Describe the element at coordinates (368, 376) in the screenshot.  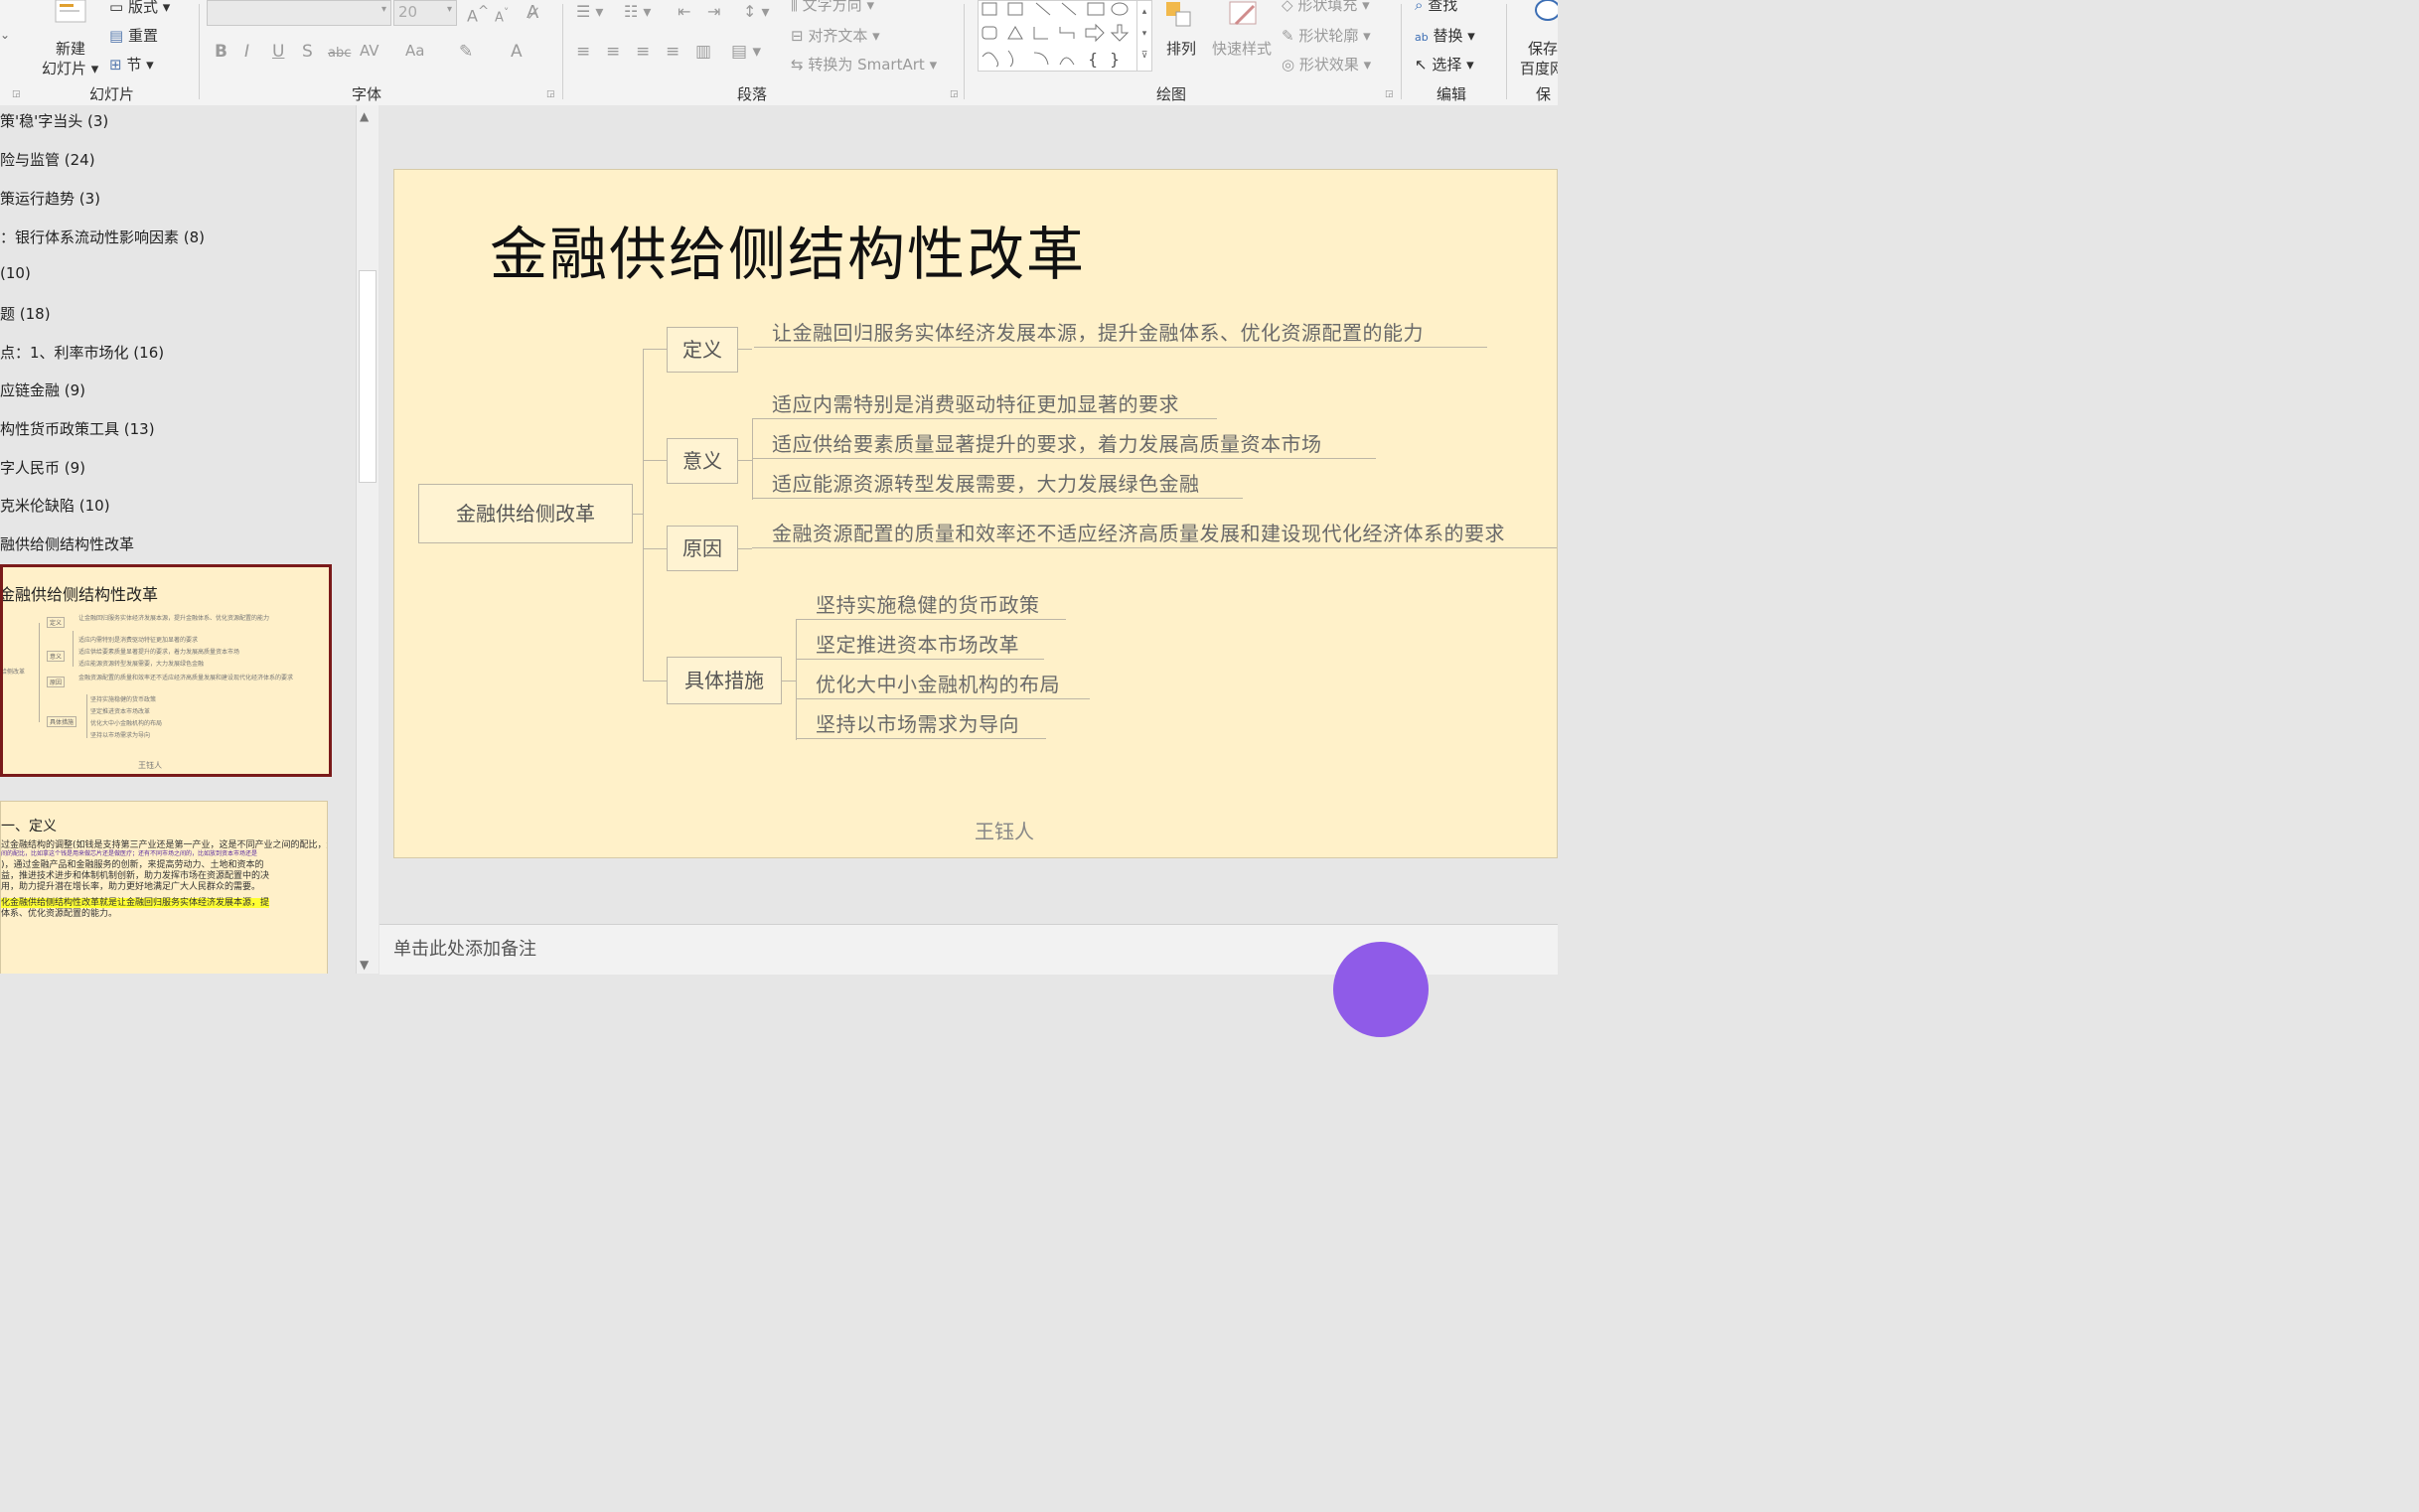
I see `scroll-thumb` at that location.